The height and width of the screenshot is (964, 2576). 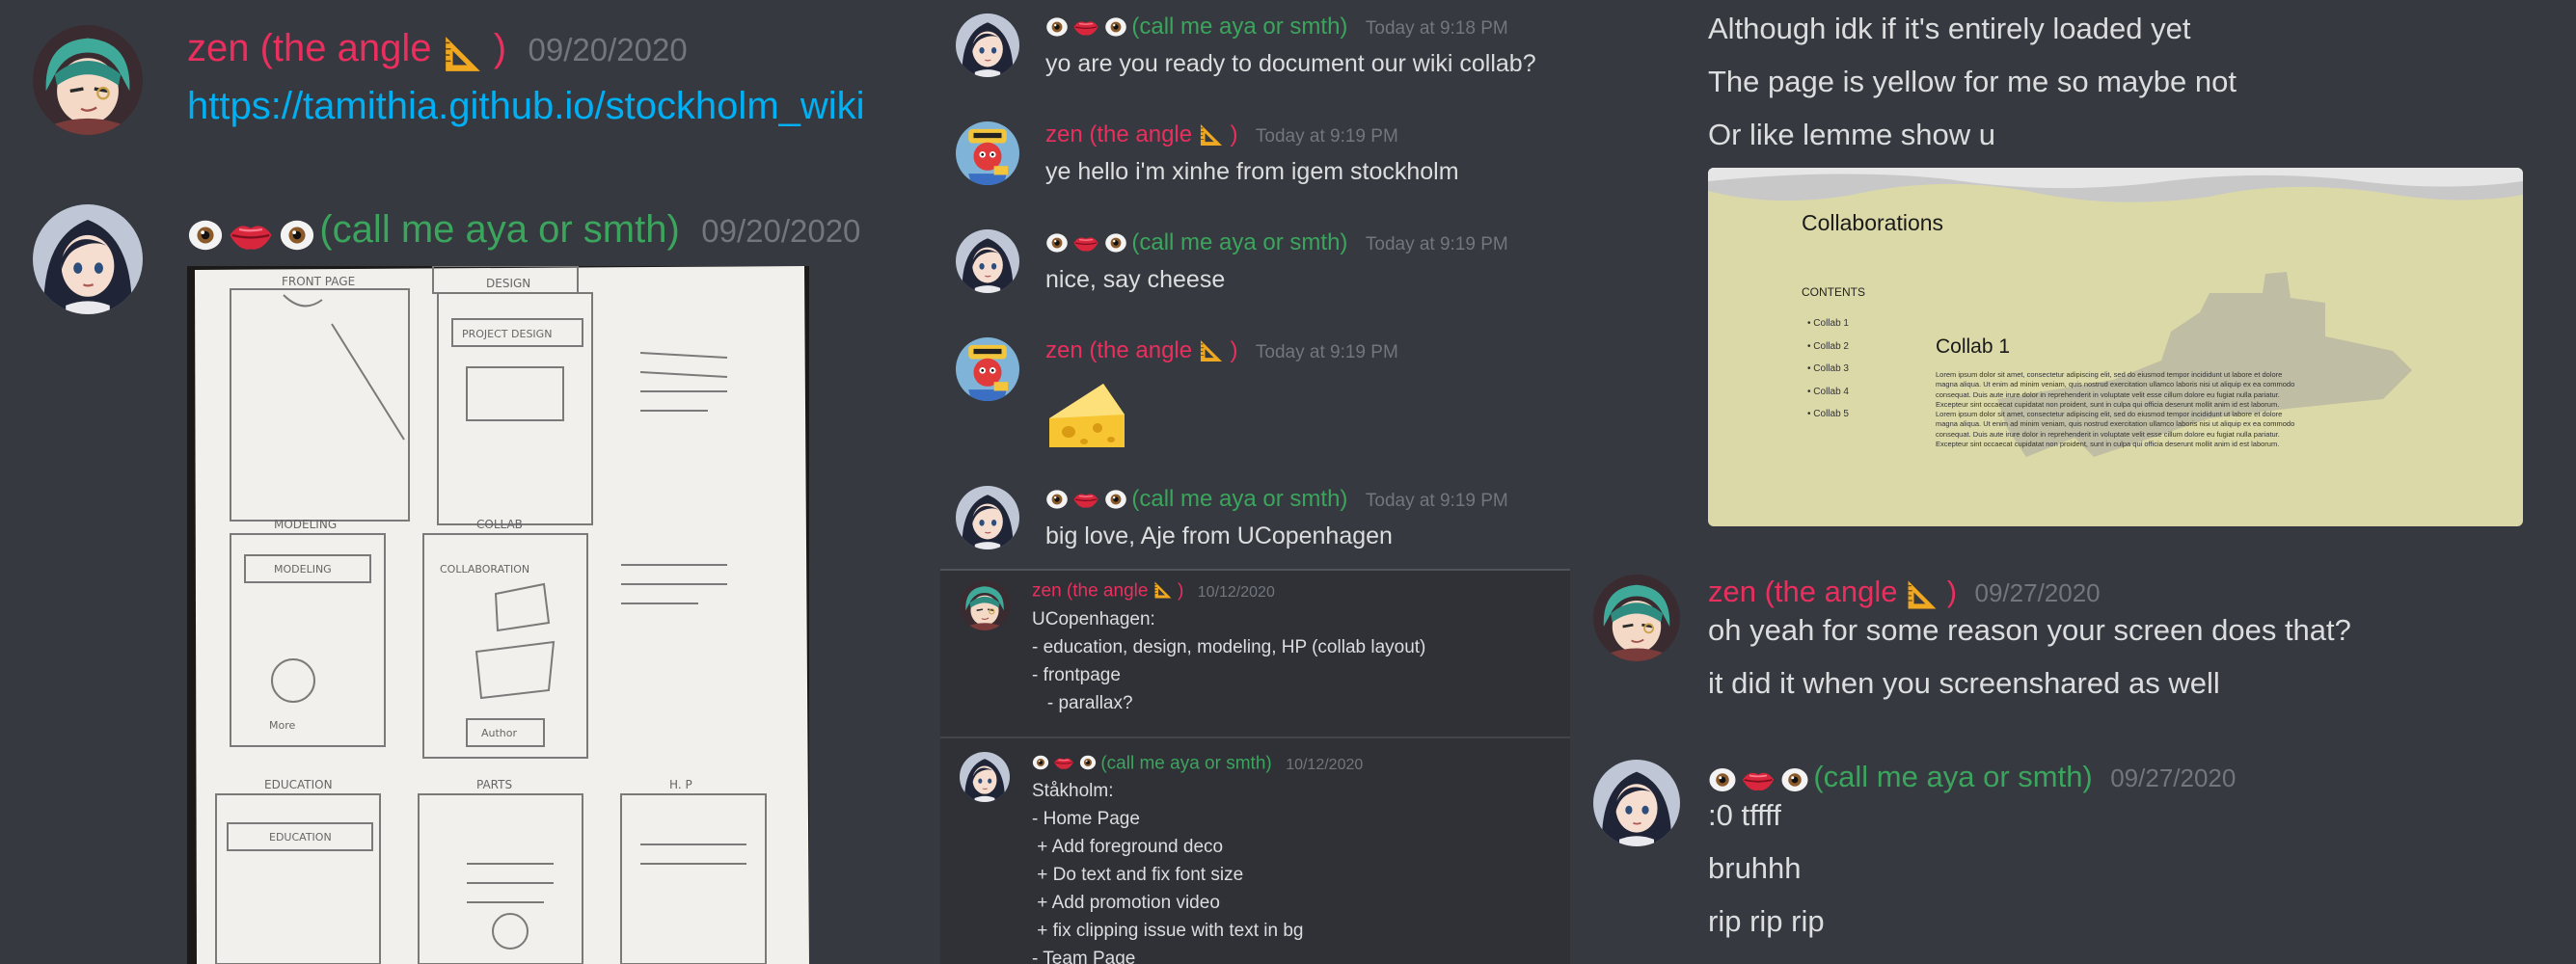 I want to click on message-text: big love, Aje from UCopenhagen, so click(x=1219, y=536).